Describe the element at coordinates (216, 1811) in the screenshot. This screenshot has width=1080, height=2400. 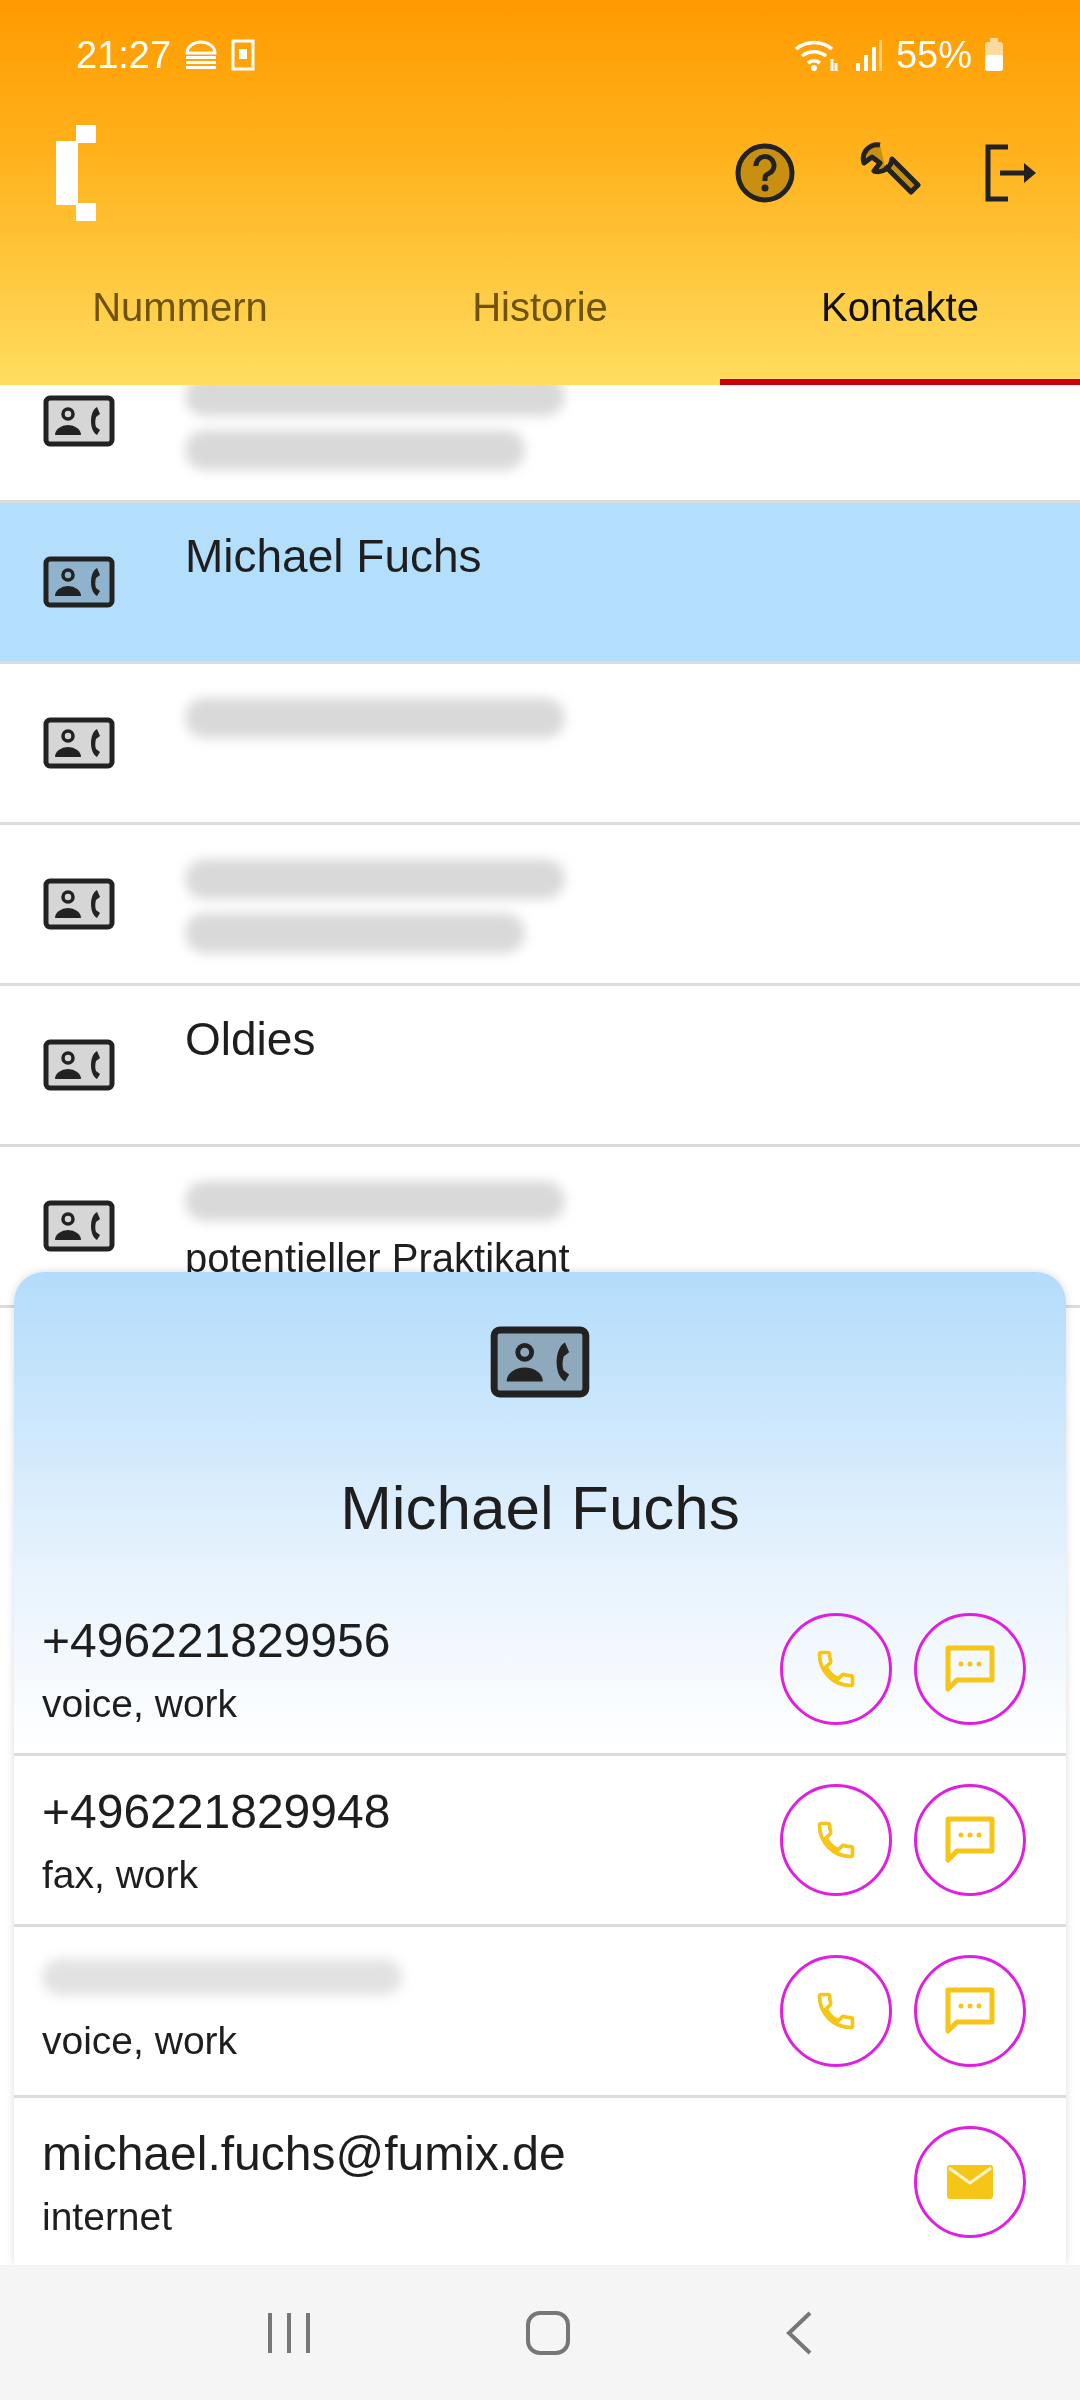
I see `contact-value: +496221829948` at that location.